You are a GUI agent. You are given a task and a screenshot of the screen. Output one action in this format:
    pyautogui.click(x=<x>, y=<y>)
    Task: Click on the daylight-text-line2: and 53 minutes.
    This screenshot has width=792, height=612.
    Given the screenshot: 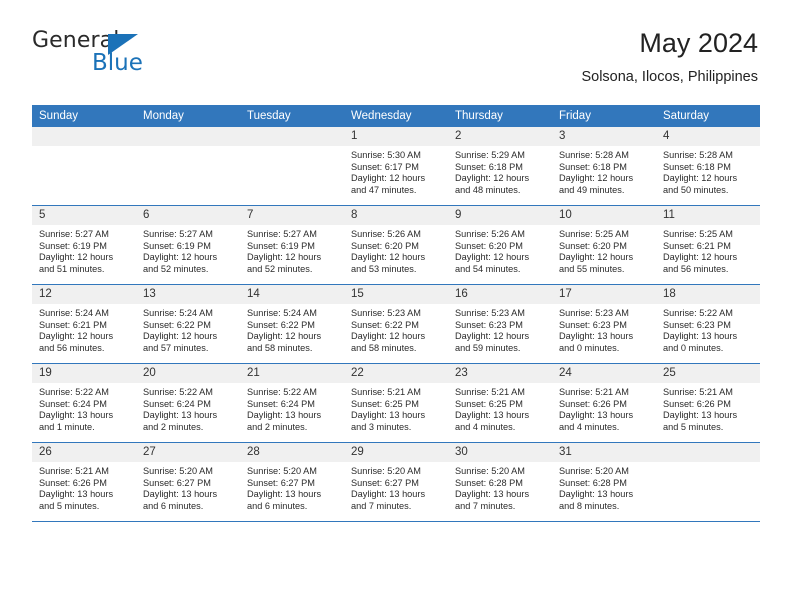 What is the action you would take?
    pyautogui.click(x=384, y=268)
    